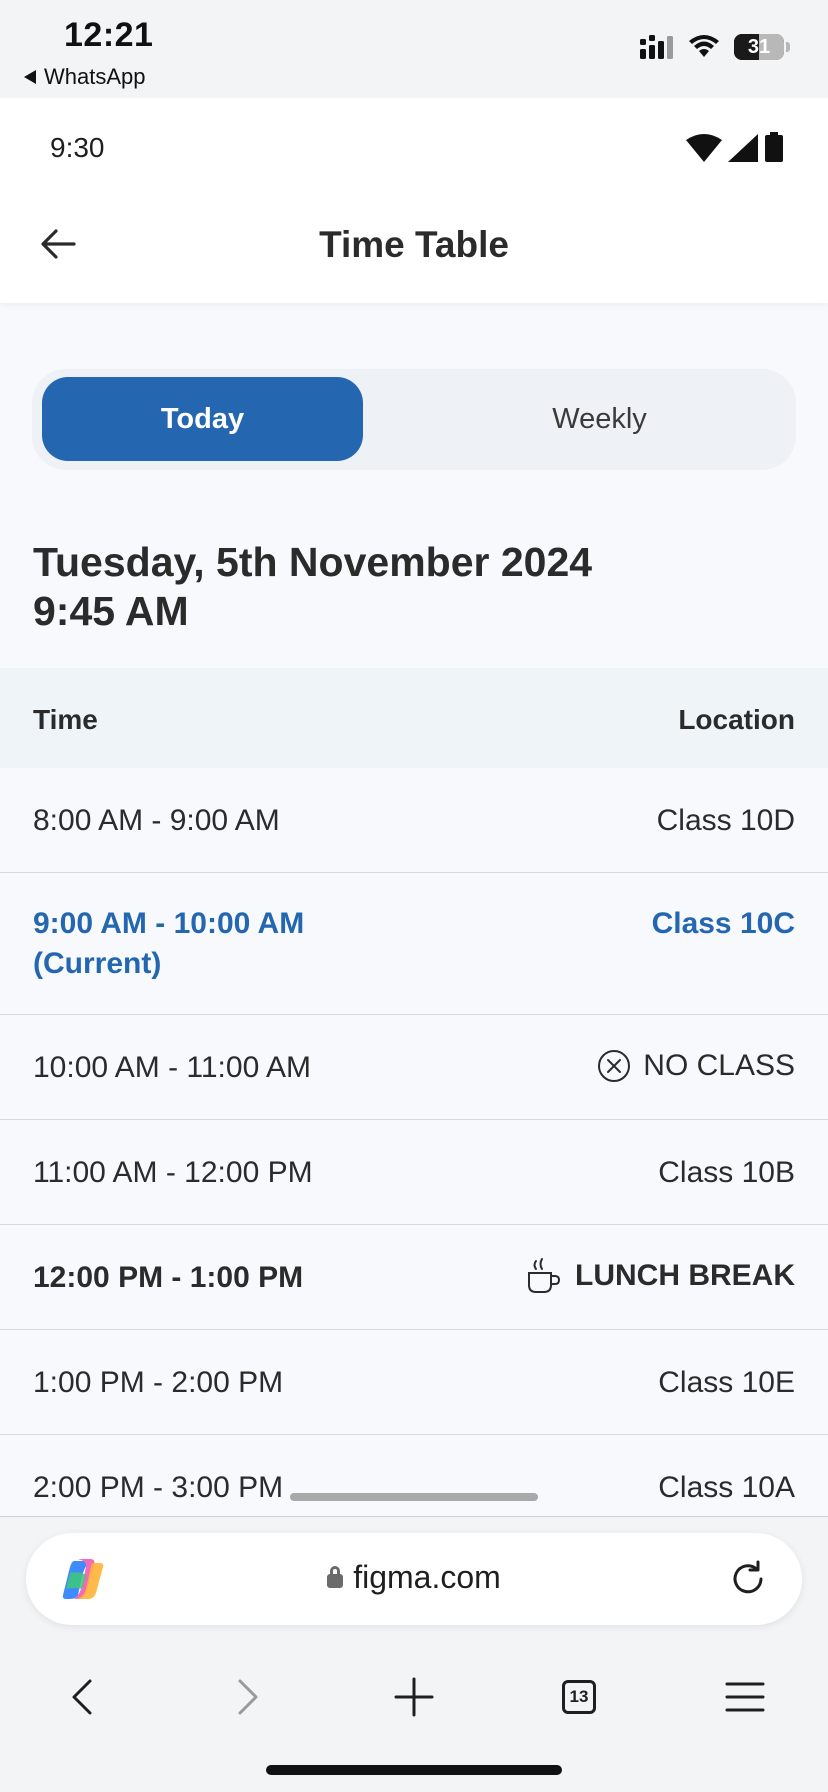 The width and height of the screenshot is (828, 1792). Describe the element at coordinates (414, 1497) in the screenshot. I see `app-home-indicator` at that location.